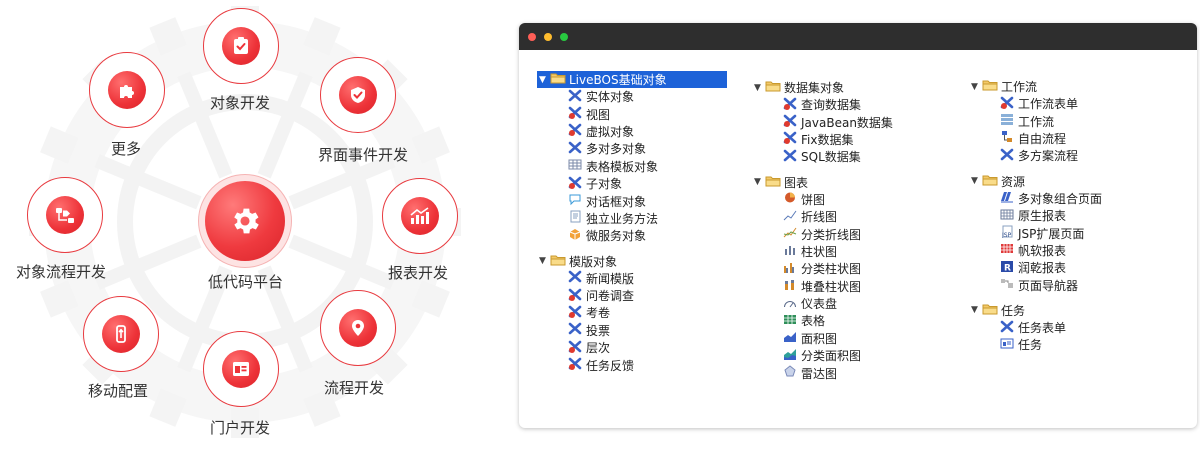 The width and height of the screenshot is (1200, 451). I want to click on tree-item: 表格模板对象, so click(632, 166).